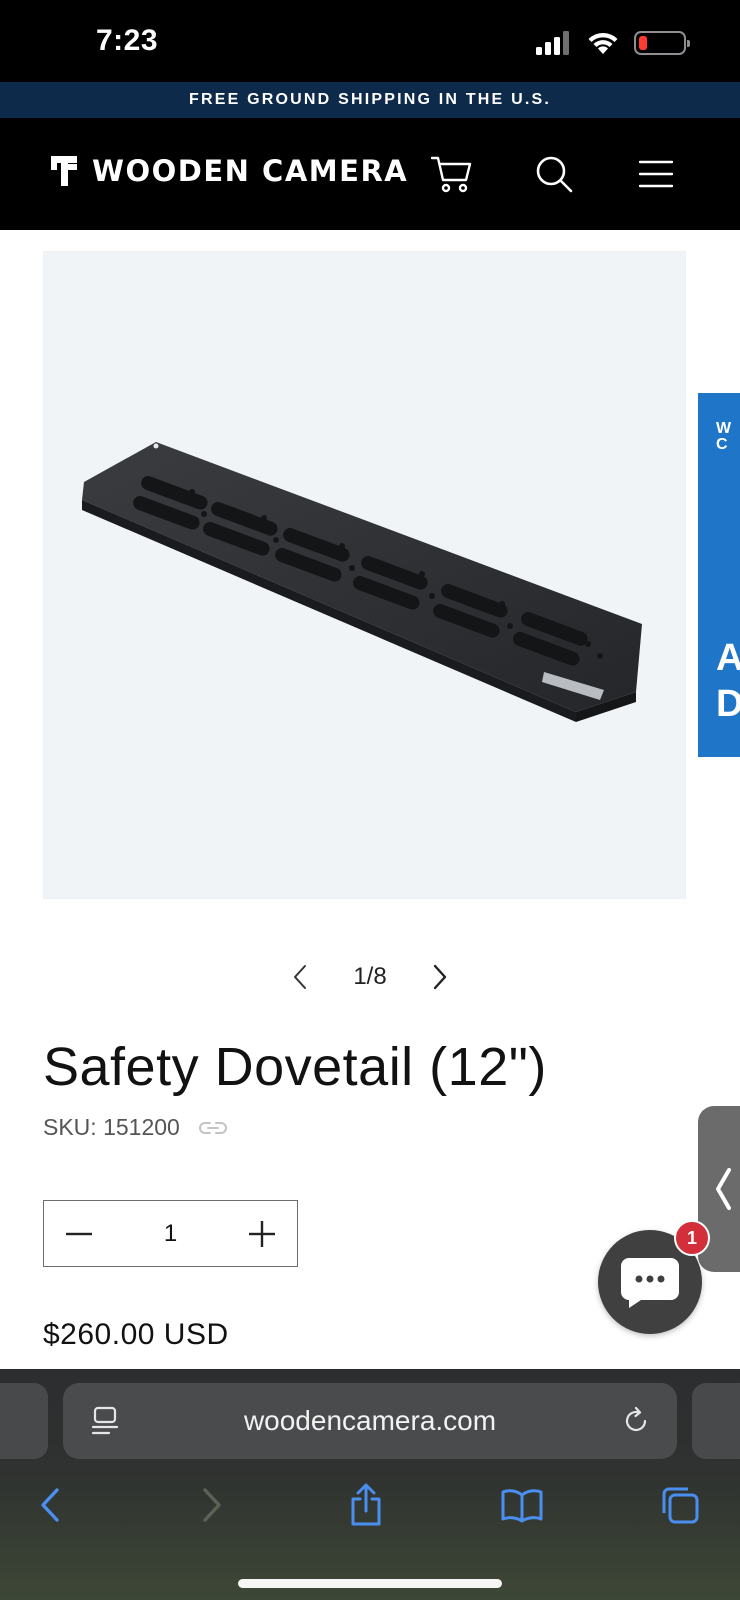  I want to click on search-icon, so click(554, 174).